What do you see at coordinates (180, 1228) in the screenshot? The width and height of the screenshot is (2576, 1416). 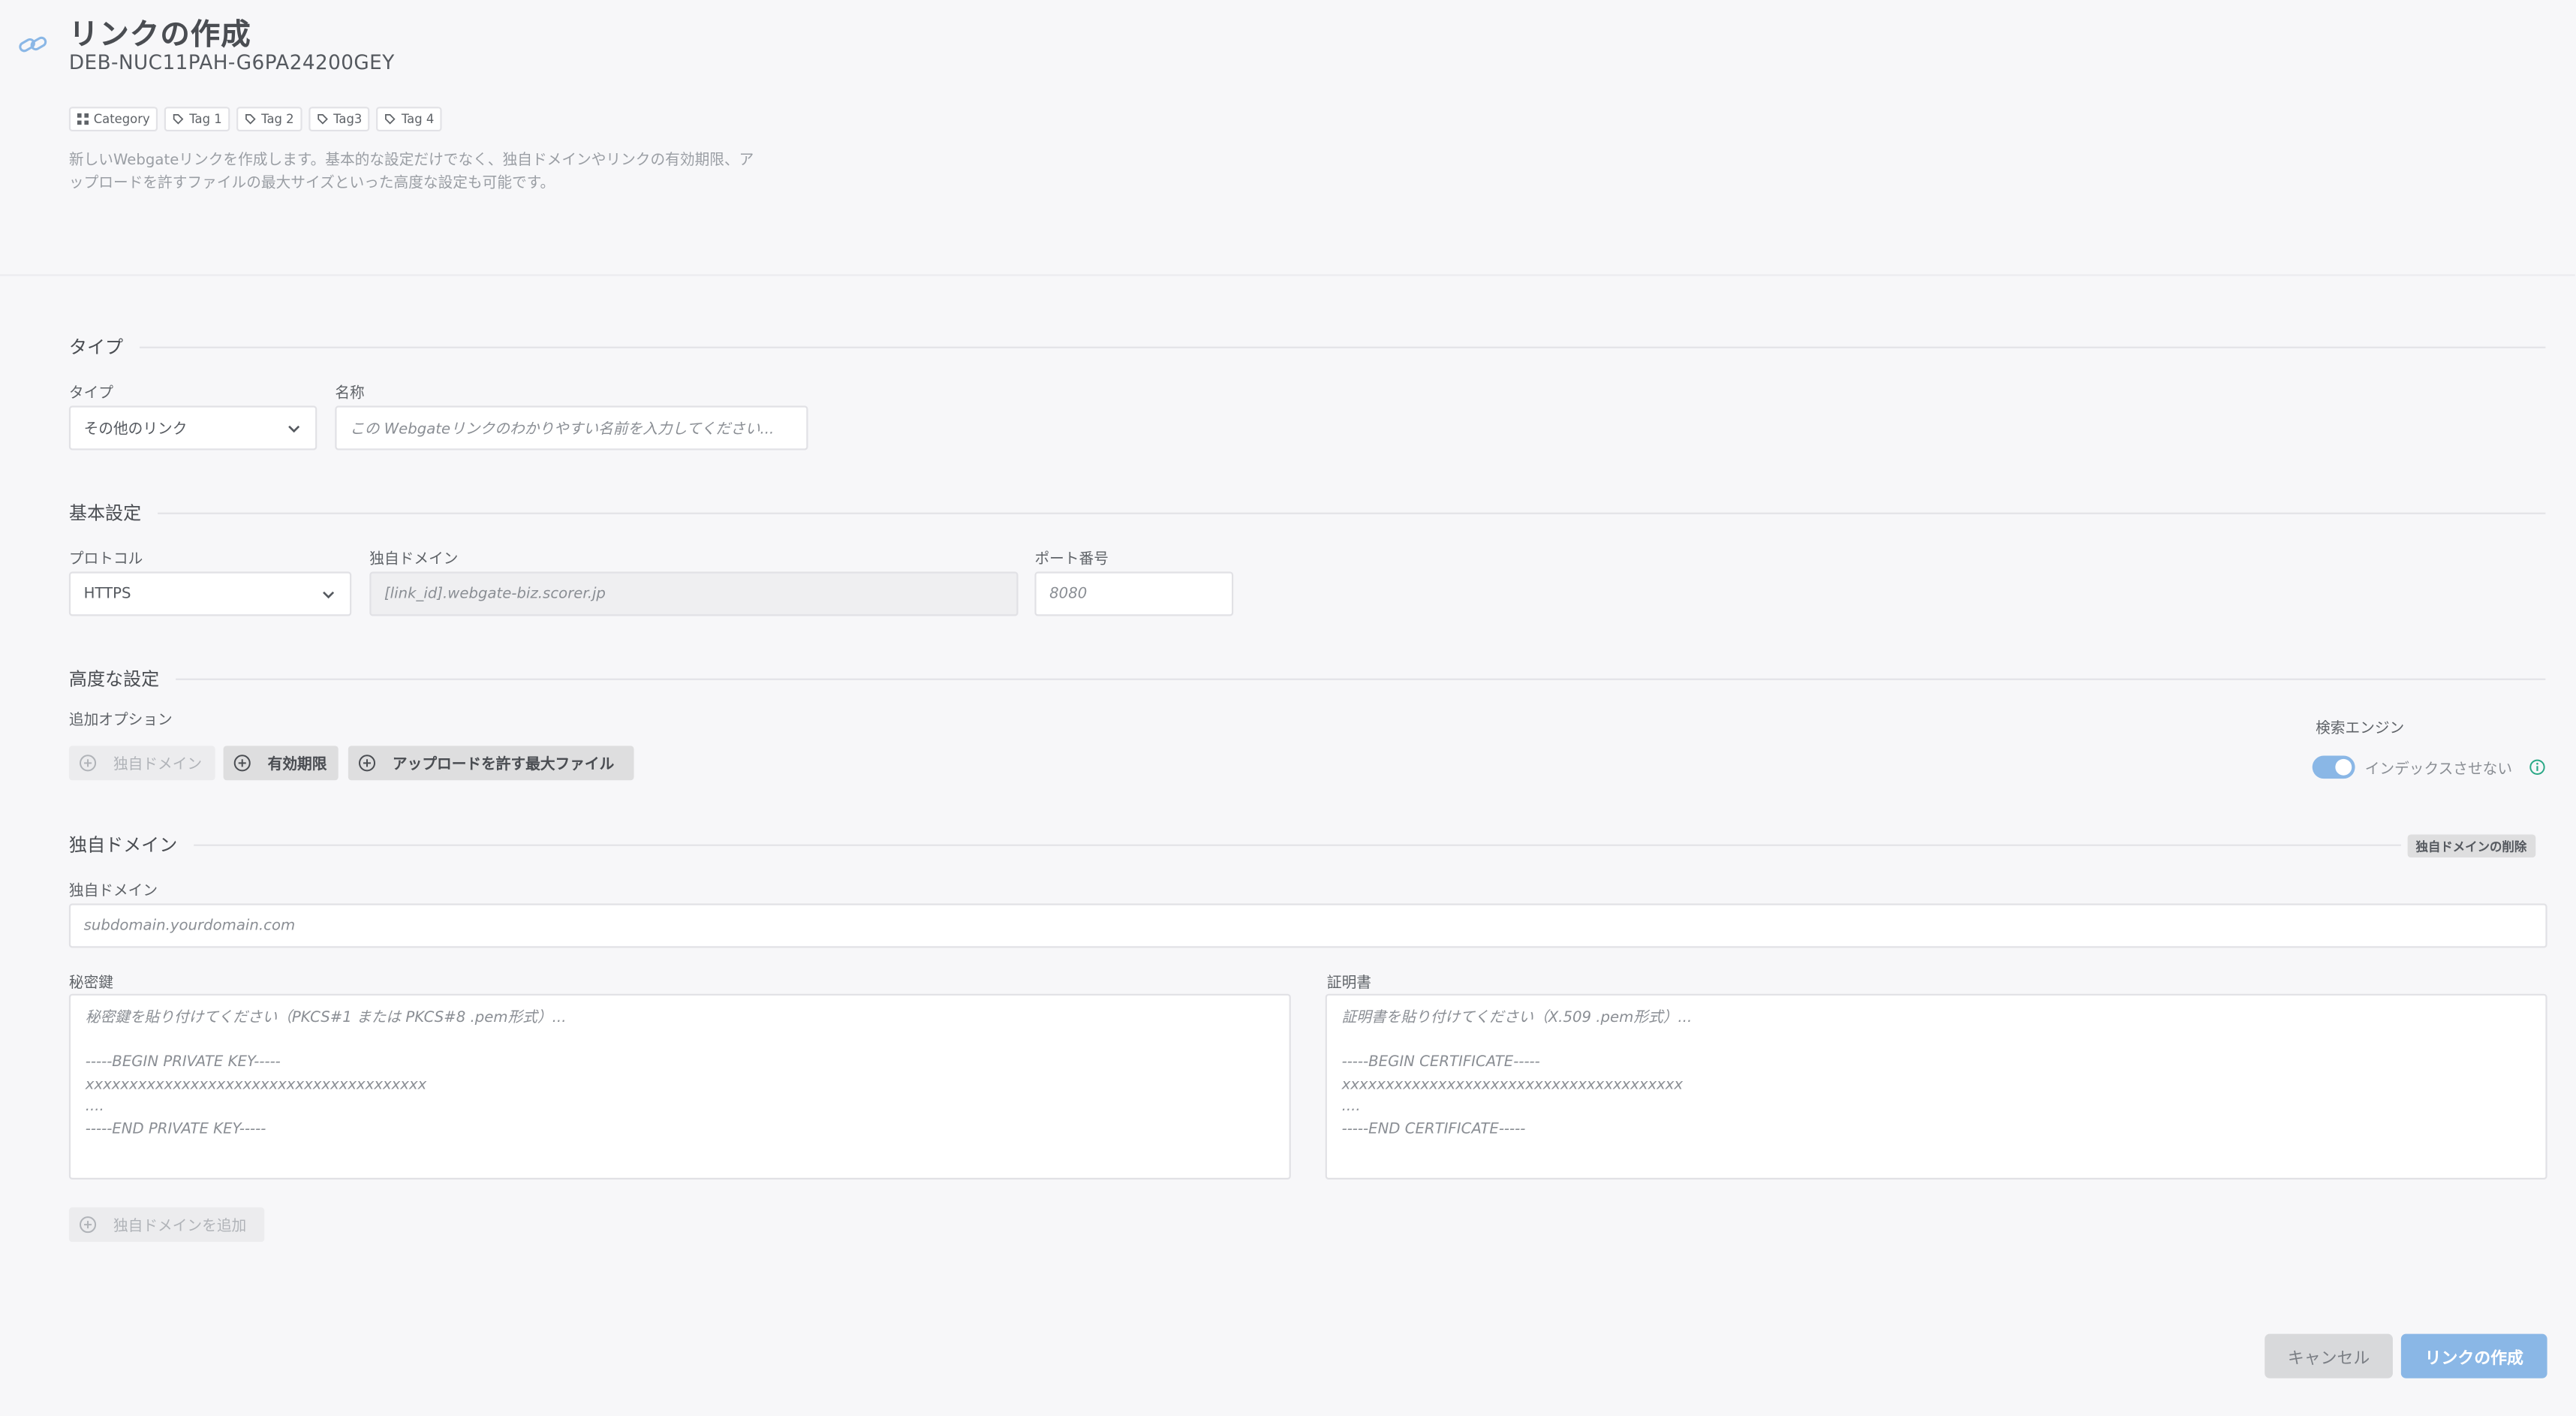 I see `add-domain-label: 独自ドメインを追加` at bounding box center [180, 1228].